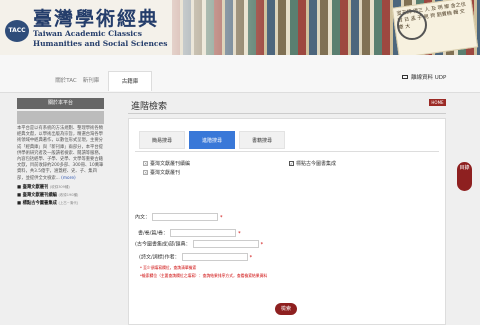 The width and height of the screenshot is (480, 325). What do you see at coordinates (87, 33) in the screenshot?
I see `site-title-en: Taiwan Academic Classics` at bounding box center [87, 33].